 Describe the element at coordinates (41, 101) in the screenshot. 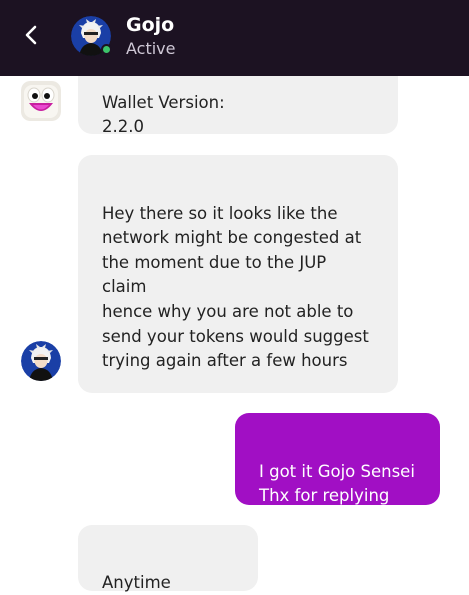

I see `bot-avatar` at that location.